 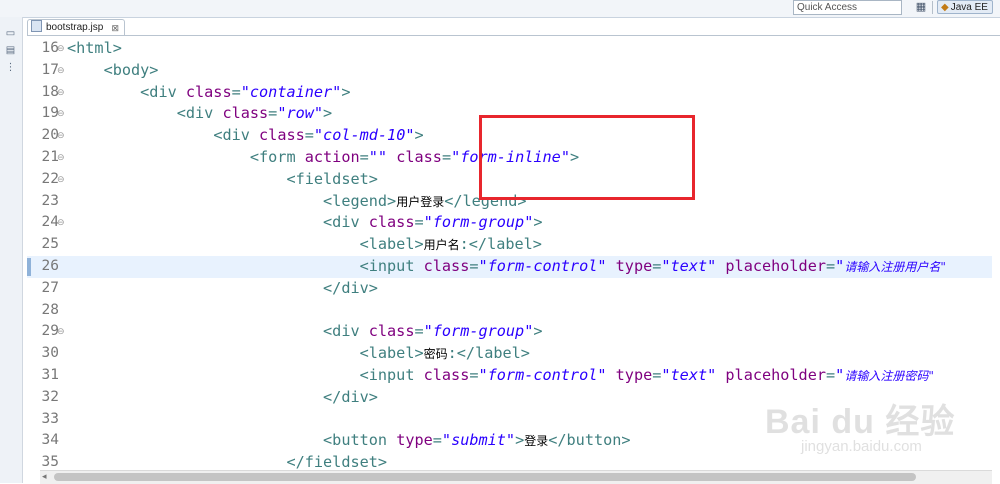 I want to click on code-token: "", so click(x=382, y=156).